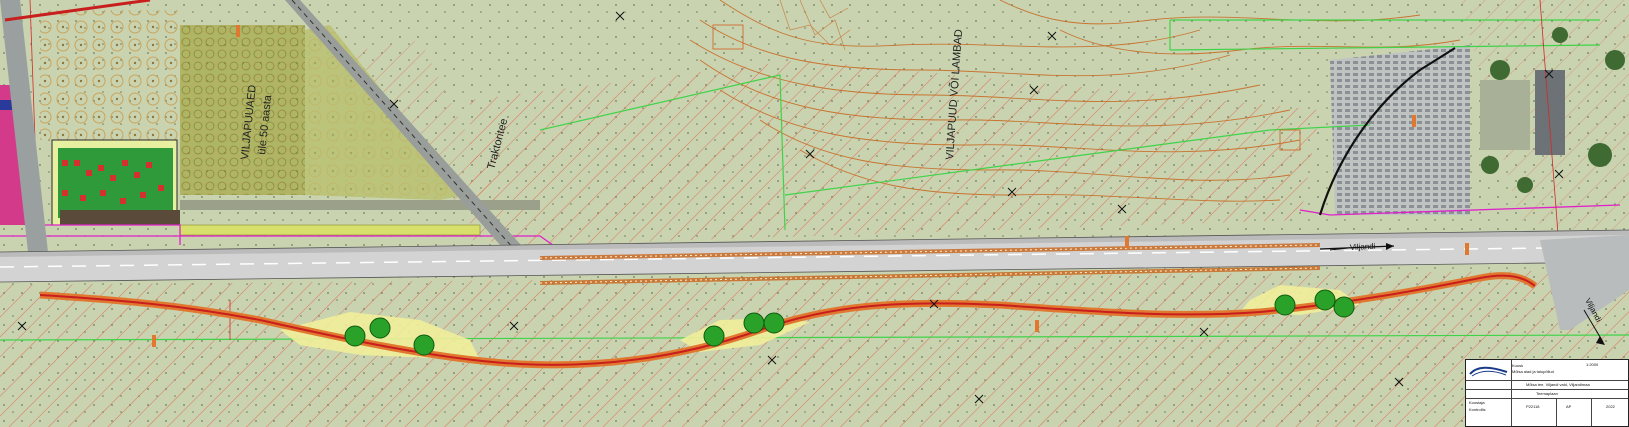 The image size is (1629, 427). Describe the element at coordinates (1558, 384) in the screenshot. I see `tb-project: Mõisa tee, Viljandi vald, Viljandimaa` at that location.